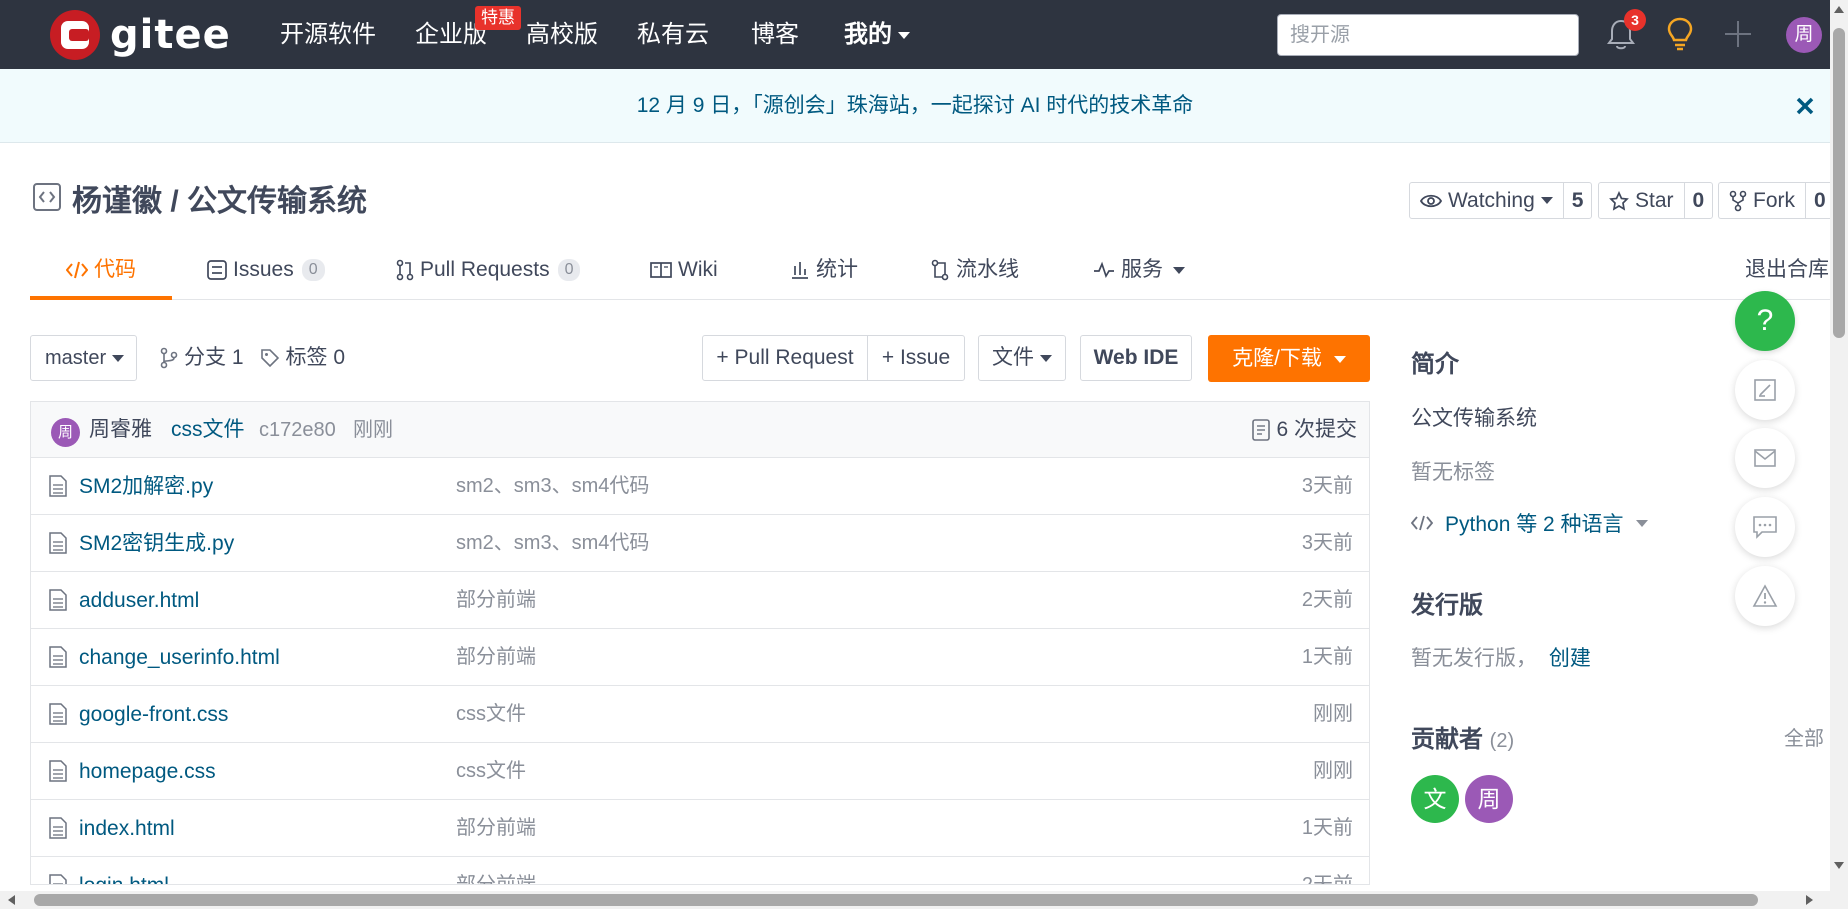 This screenshot has height=909, width=1848. I want to click on commit-author: 周睿雅, so click(120, 430).